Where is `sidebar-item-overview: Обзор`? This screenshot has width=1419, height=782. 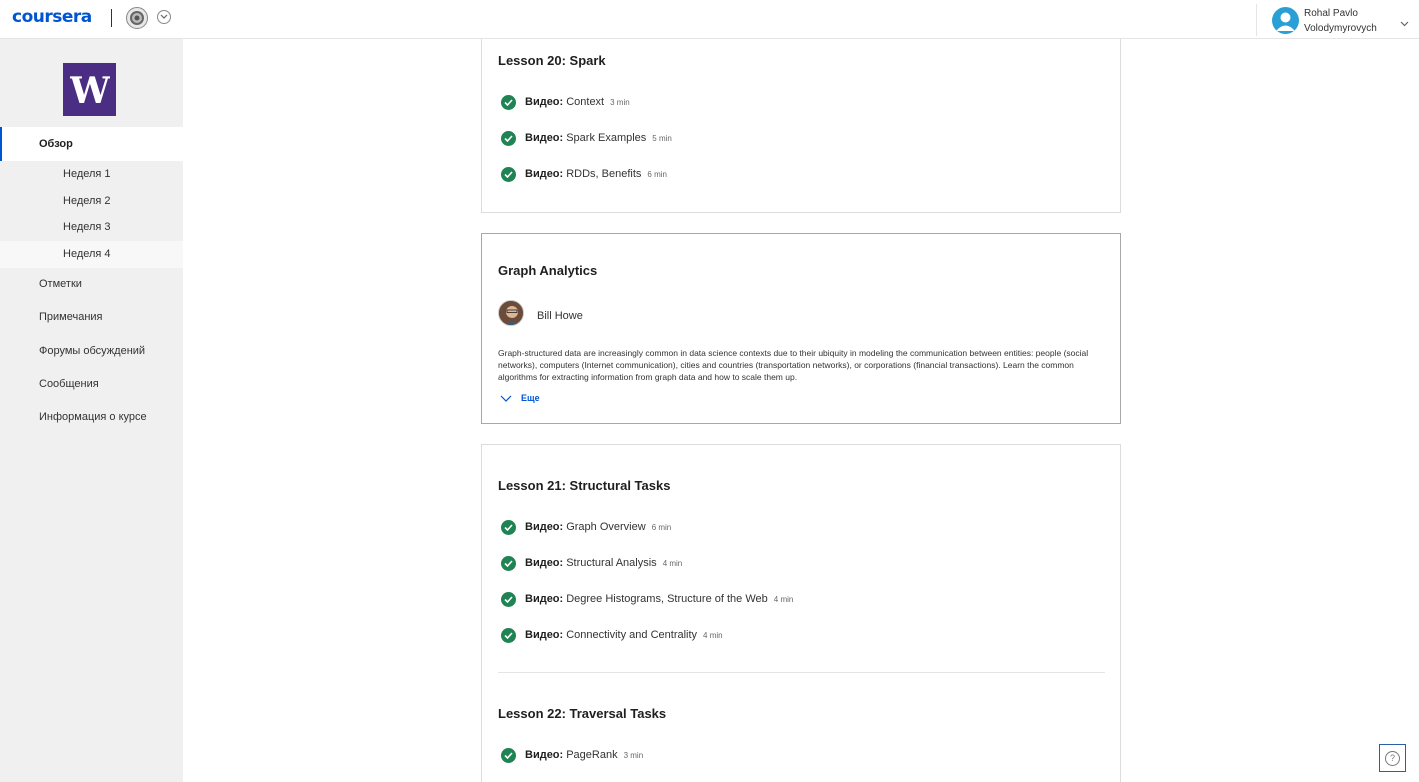
sidebar-item-overview: Обзор is located at coordinates (91, 144).